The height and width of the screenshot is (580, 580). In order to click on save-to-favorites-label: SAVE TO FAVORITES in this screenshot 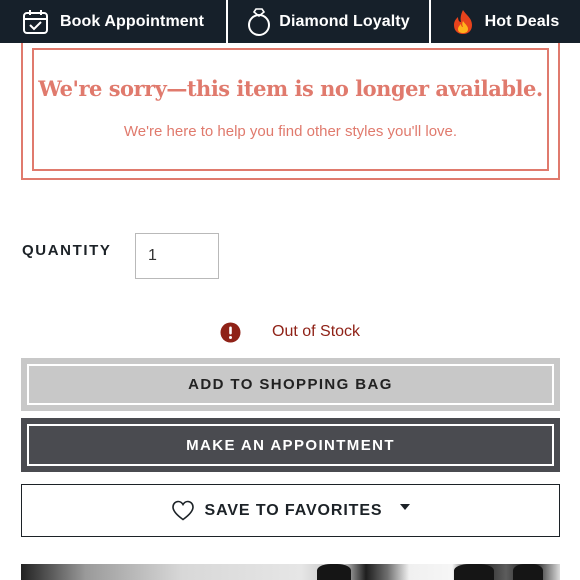, I will do `click(293, 510)`.